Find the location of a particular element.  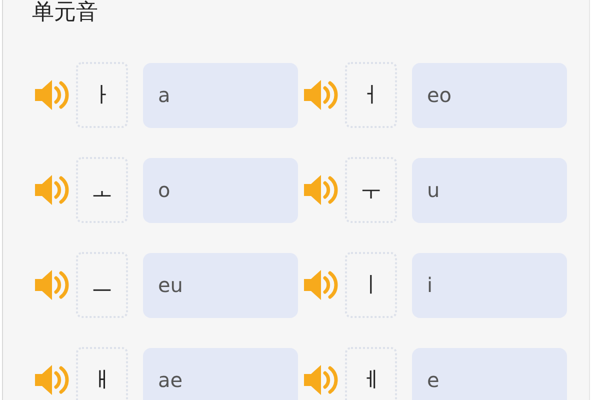

letter-tile: ㅓ is located at coordinates (371, 95).